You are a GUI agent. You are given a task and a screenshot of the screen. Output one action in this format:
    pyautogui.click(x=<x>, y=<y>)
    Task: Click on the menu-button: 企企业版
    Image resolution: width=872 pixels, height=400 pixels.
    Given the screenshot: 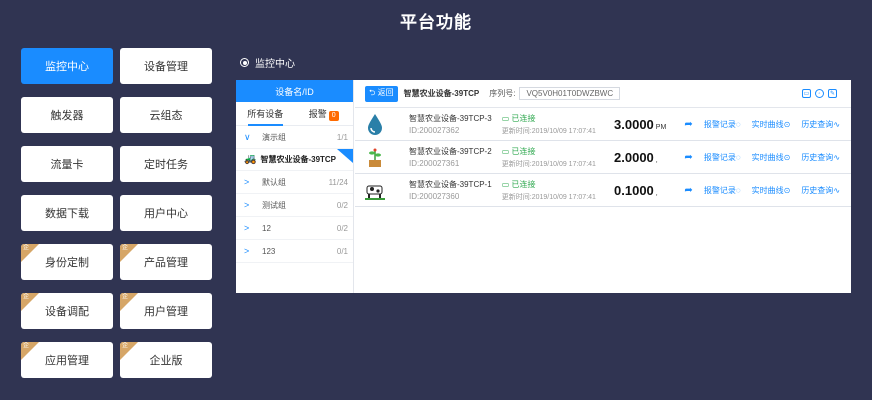 What is the action you would take?
    pyautogui.click(x=166, y=360)
    